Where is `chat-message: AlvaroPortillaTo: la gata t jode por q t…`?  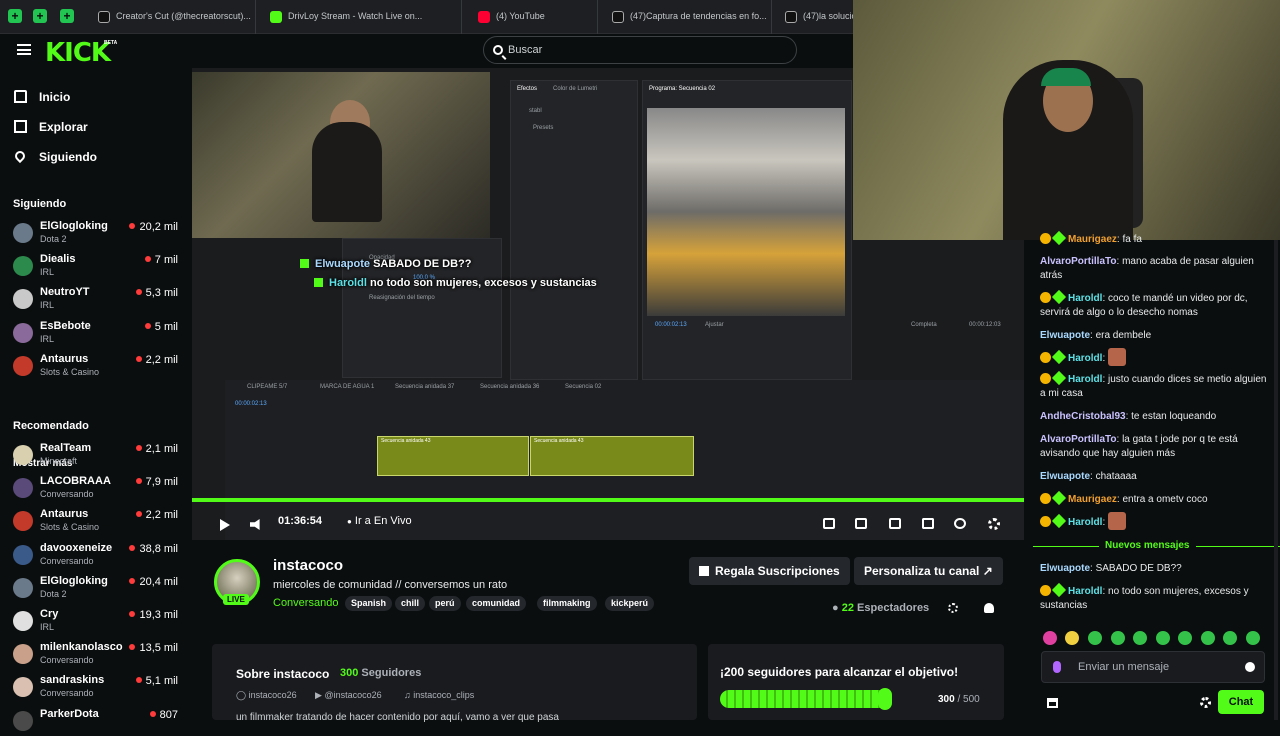 chat-message: AlvaroPortillaTo: la gata t jode por q t… is located at coordinates (1156, 447).